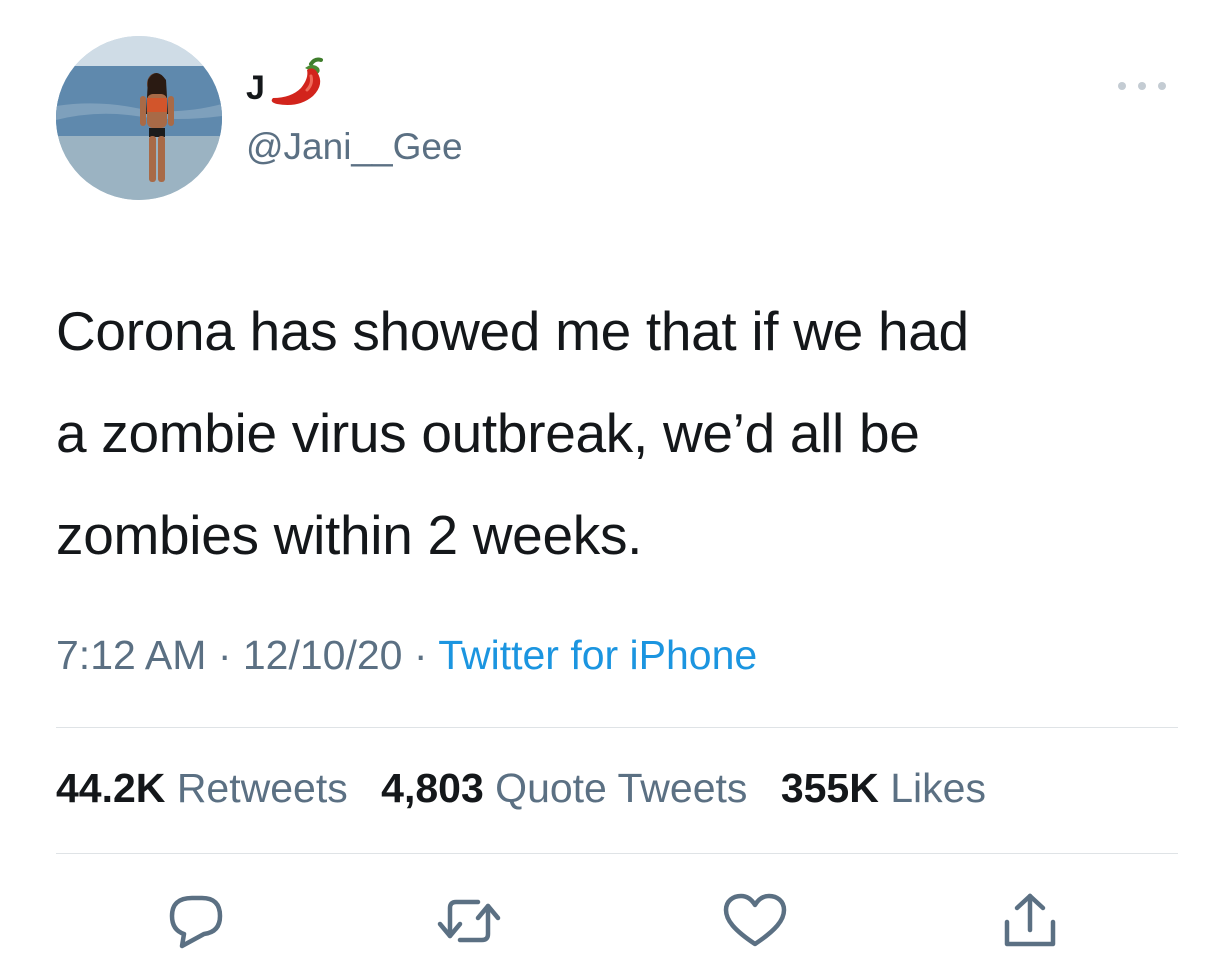 This screenshot has height=959, width=1215. Describe the element at coordinates (488, 433) in the screenshot. I see `tweet-text-line: a zombie virus outbreak, we’d all be` at that location.